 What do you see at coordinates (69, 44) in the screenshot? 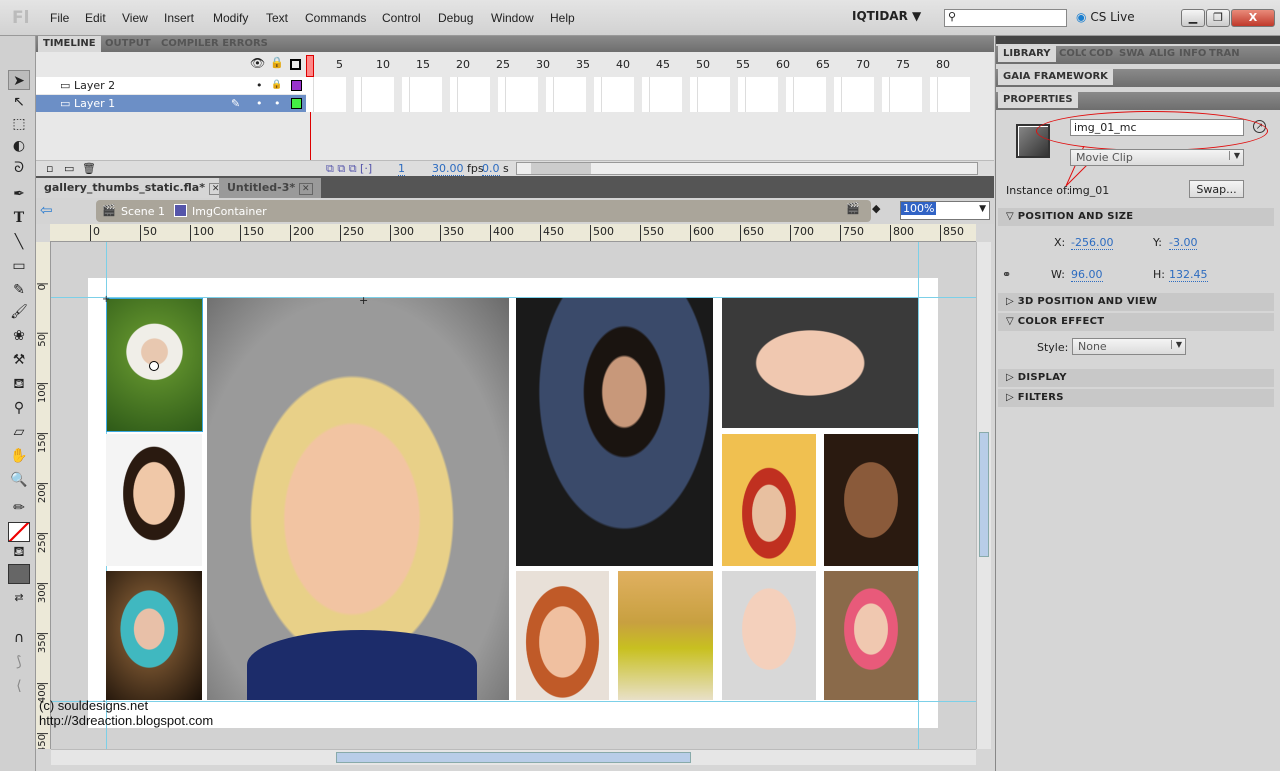
I see `tab-timeline: TIMELINE` at bounding box center [69, 44].